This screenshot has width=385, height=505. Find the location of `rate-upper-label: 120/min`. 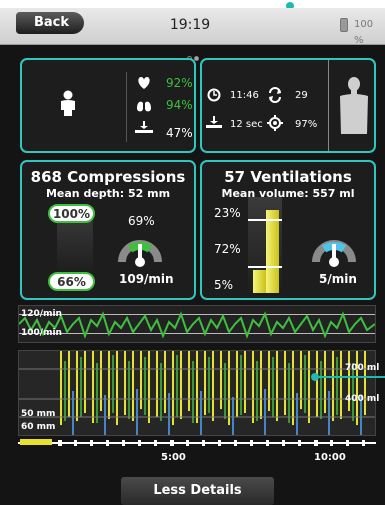

rate-upper-label: 120/min is located at coordinates (41, 314).